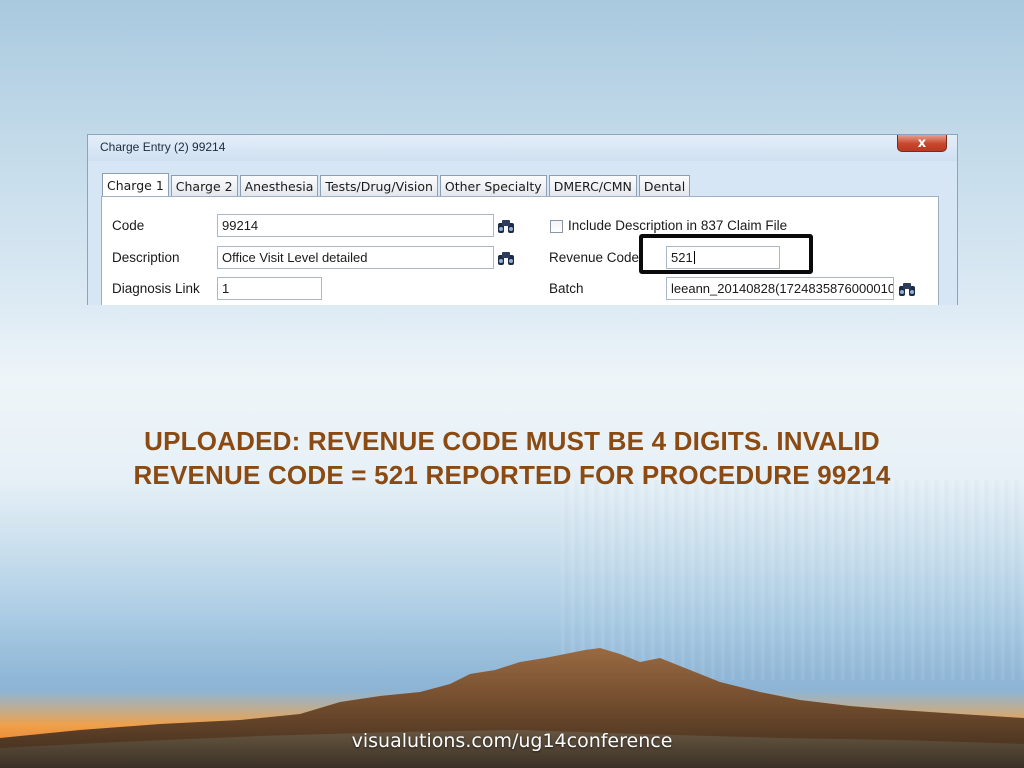  Describe the element at coordinates (279, 185) in the screenshot. I see `tab-anesthesia: Anesthesia` at that location.